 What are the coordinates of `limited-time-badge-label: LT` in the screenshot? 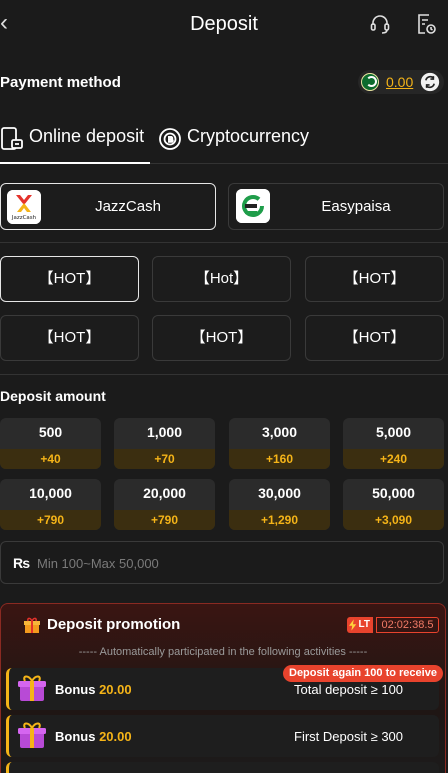 It's located at (364, 624).